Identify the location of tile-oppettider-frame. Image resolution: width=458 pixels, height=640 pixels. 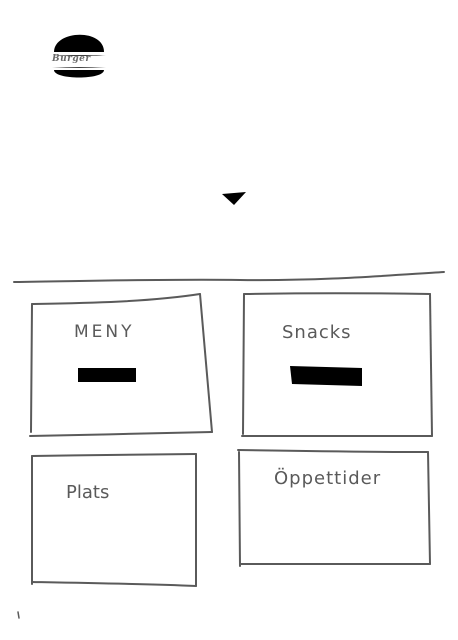
(334, 508).